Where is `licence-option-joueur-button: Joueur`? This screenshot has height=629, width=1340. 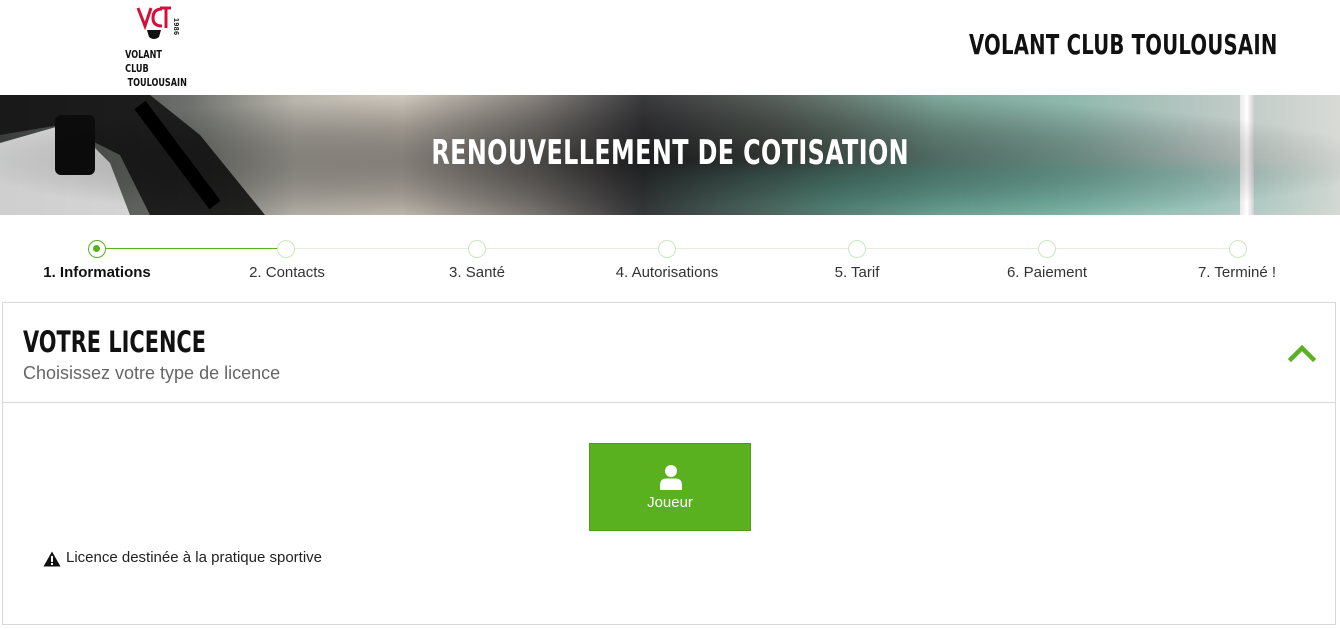
licence-option-joueur-button: Joueur is located at coordinates (670, 487).